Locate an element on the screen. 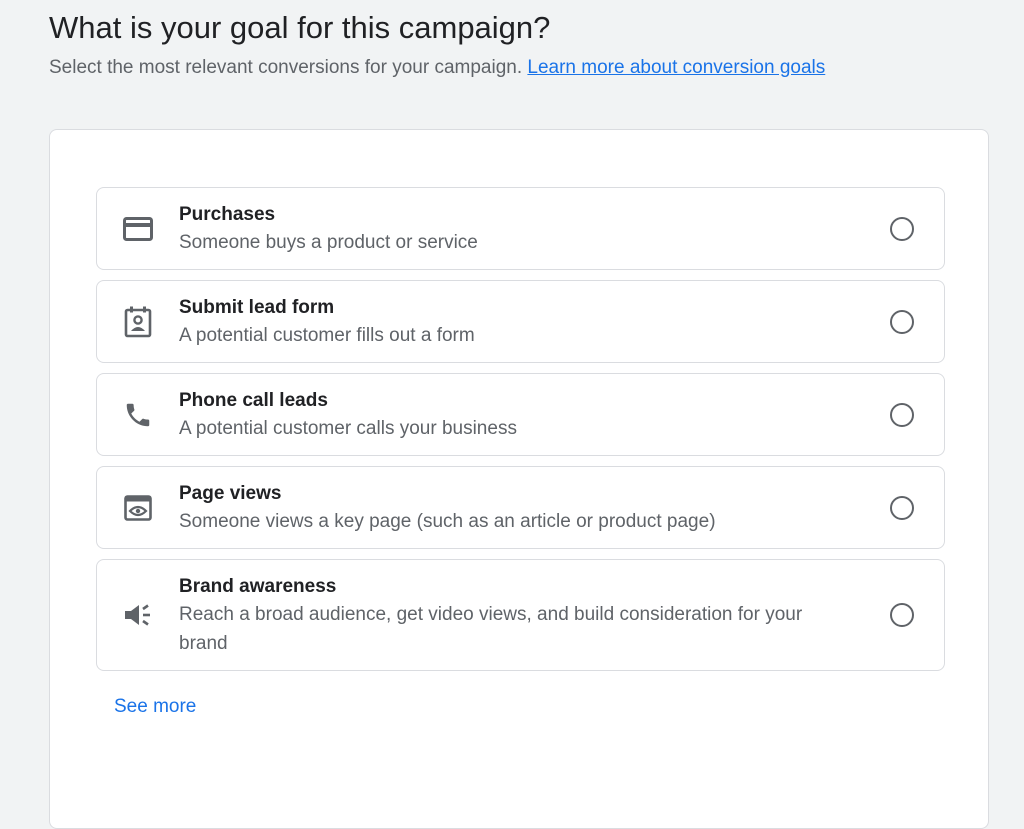 The width and height of the screenshot is (1024, 829). page-view-icon is located at coordinates (138, 507).